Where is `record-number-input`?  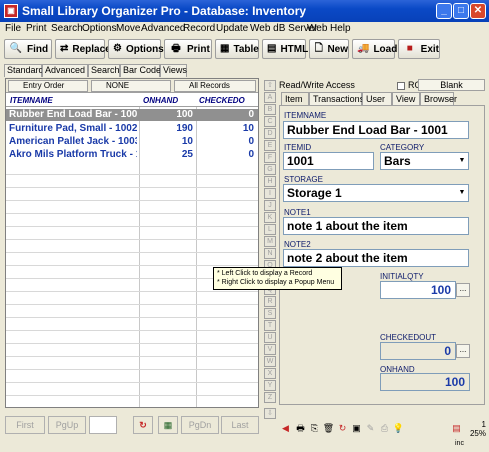 record-number-input is located at coordinates (103, 425).